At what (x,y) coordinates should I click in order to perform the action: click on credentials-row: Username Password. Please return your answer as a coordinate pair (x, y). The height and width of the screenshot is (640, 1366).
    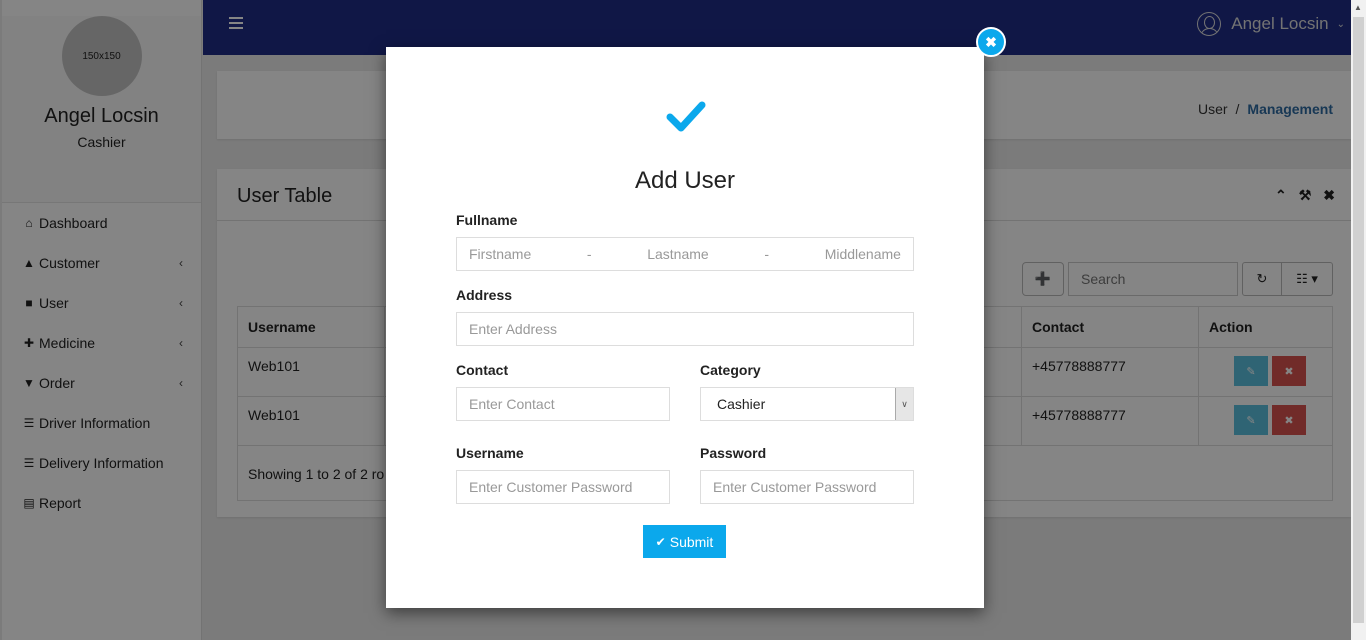
    Looking at the image, I should click on (685, 474).